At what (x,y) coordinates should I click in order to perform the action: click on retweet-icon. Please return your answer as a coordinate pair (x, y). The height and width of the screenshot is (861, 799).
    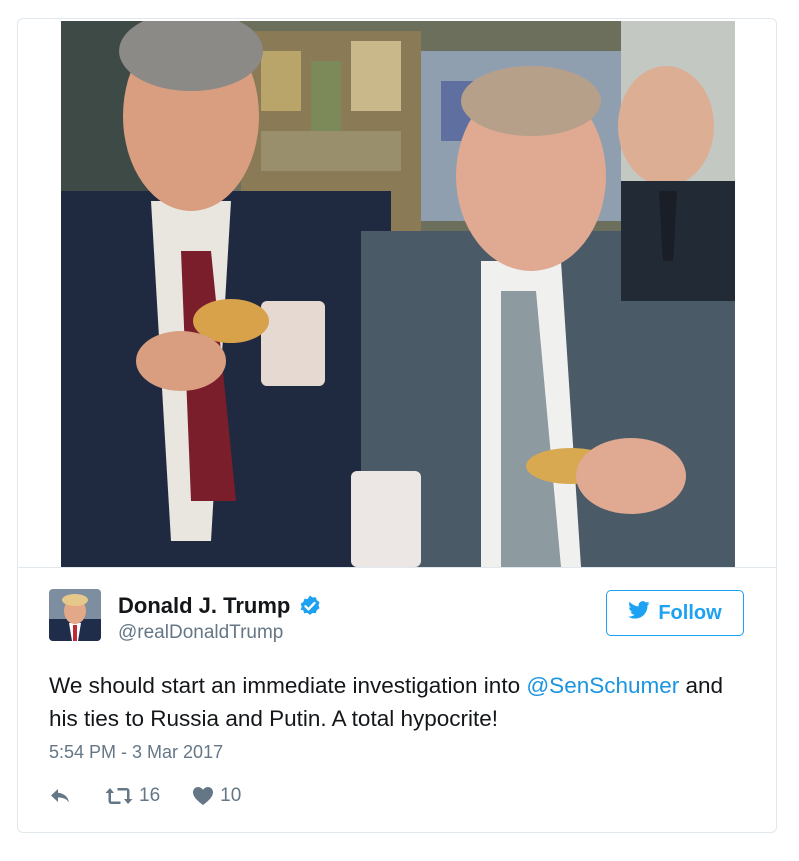
    Looking at the image, I should click on (119, 796).